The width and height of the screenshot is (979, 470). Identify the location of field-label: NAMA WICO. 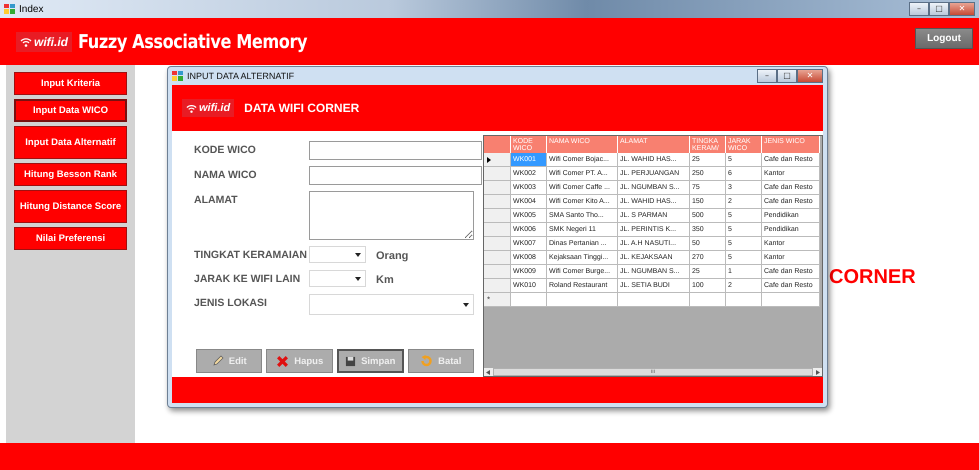
(226, 174).